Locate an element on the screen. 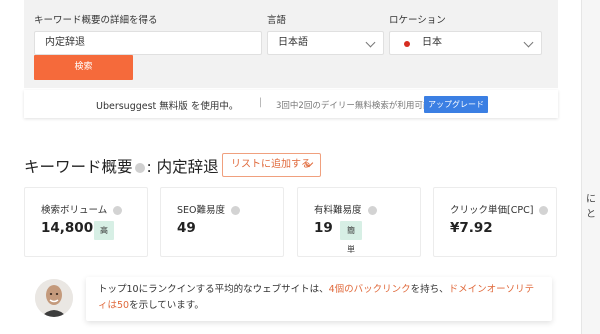  location-value: 日本 is located at coordinates (432, 42).